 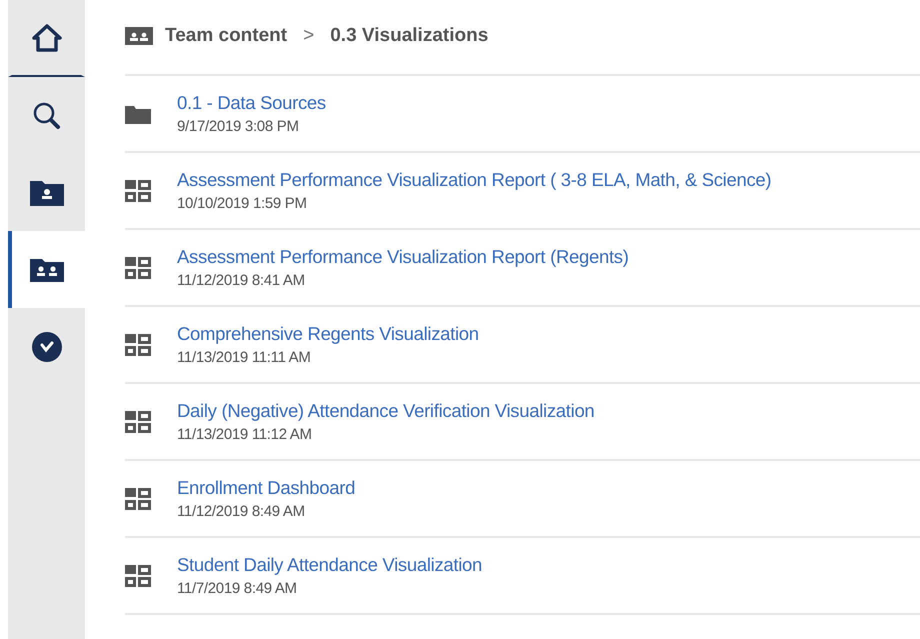 I want to click on breadcrumb-item: Team content, so click(x=226, y=36).